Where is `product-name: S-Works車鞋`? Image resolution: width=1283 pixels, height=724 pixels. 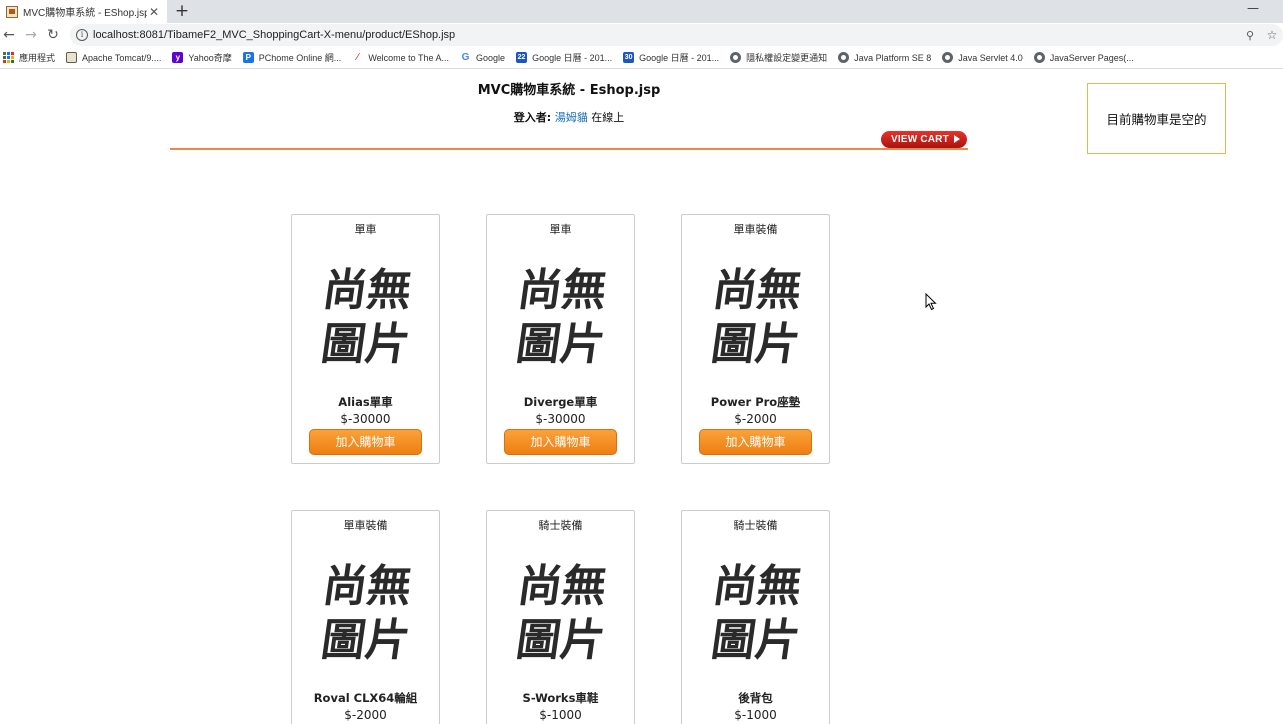
product-name: S-Works車鞋 is located at coordinates (560, 698).